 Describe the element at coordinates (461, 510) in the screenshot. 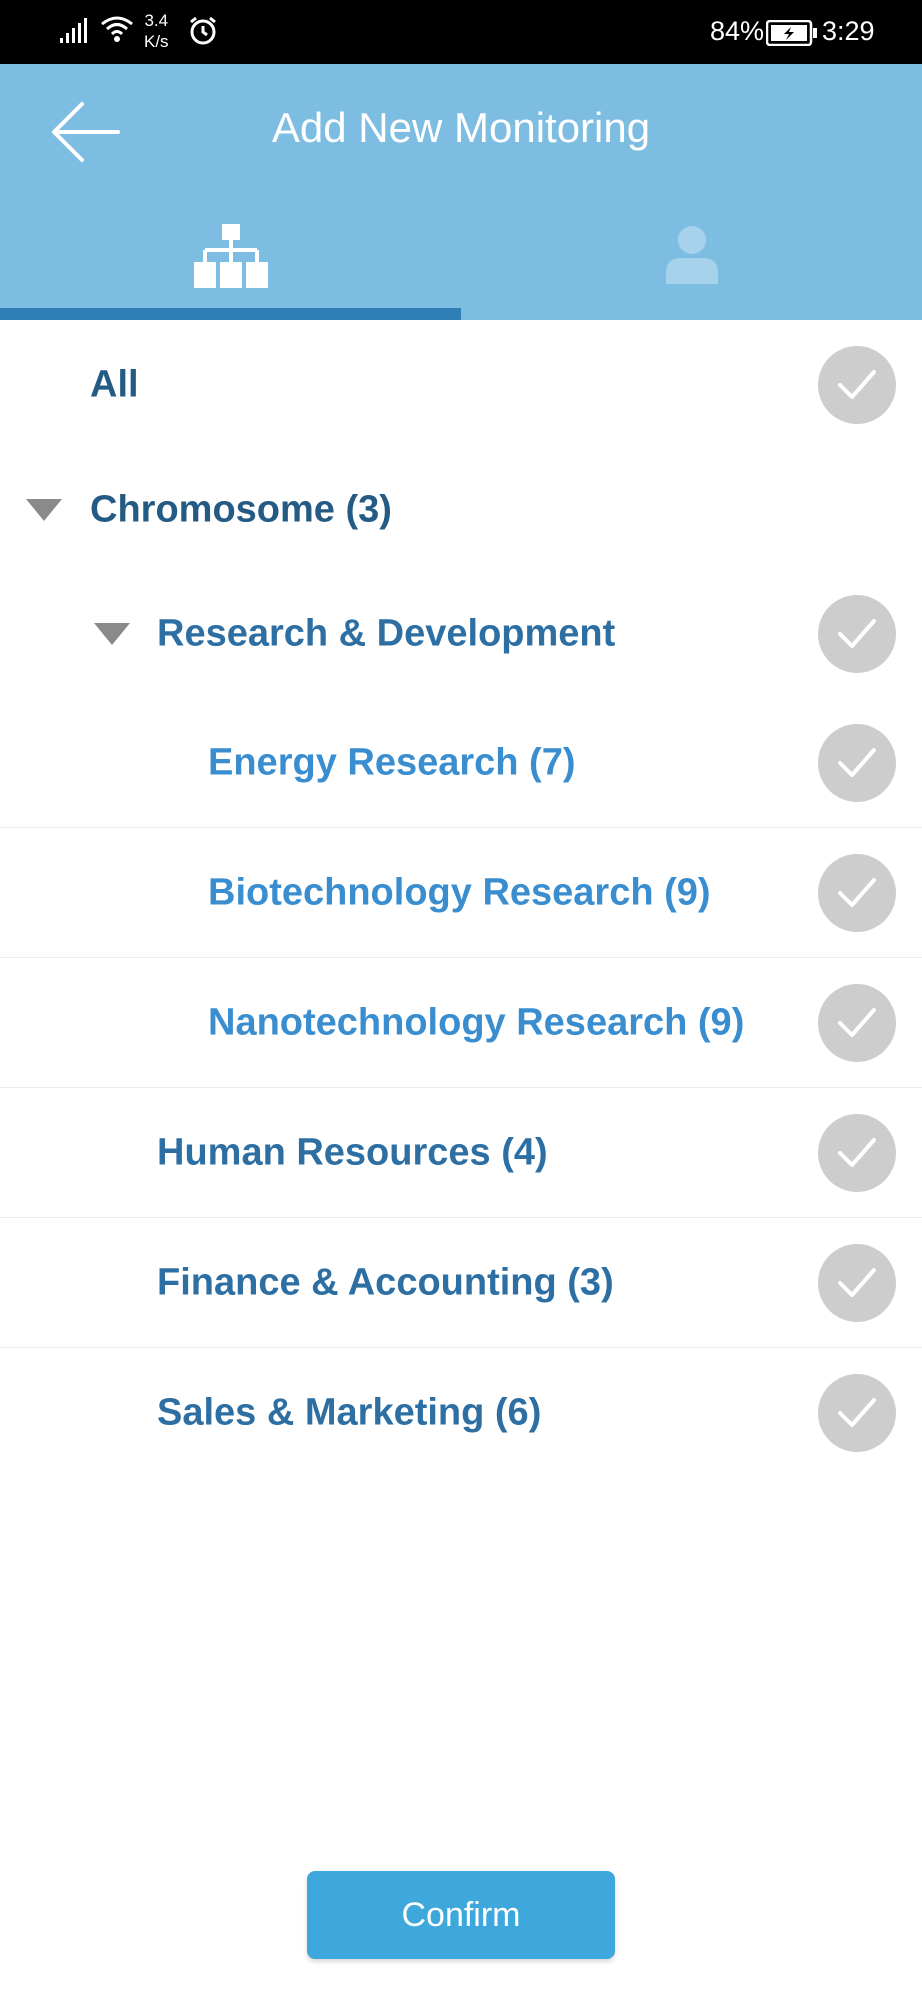

I see `list-item-chromosome: Chromosome (3)` at that location.